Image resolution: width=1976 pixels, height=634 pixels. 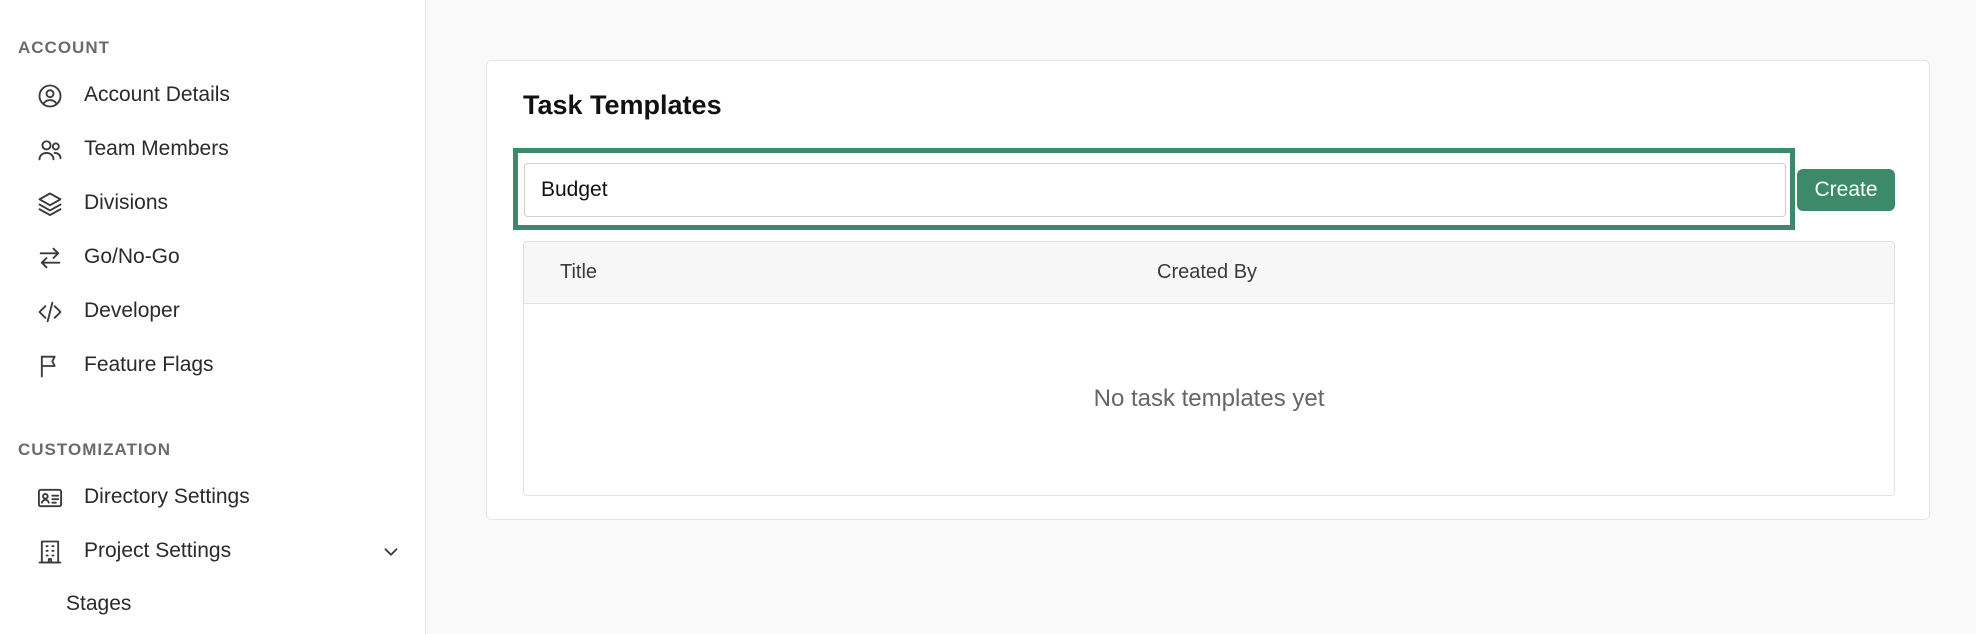 What do you see at coordinates (149, 364) in the screenshot?
I see `sidebar-item-label: Feature Flags` at bounding box center [149, 364].